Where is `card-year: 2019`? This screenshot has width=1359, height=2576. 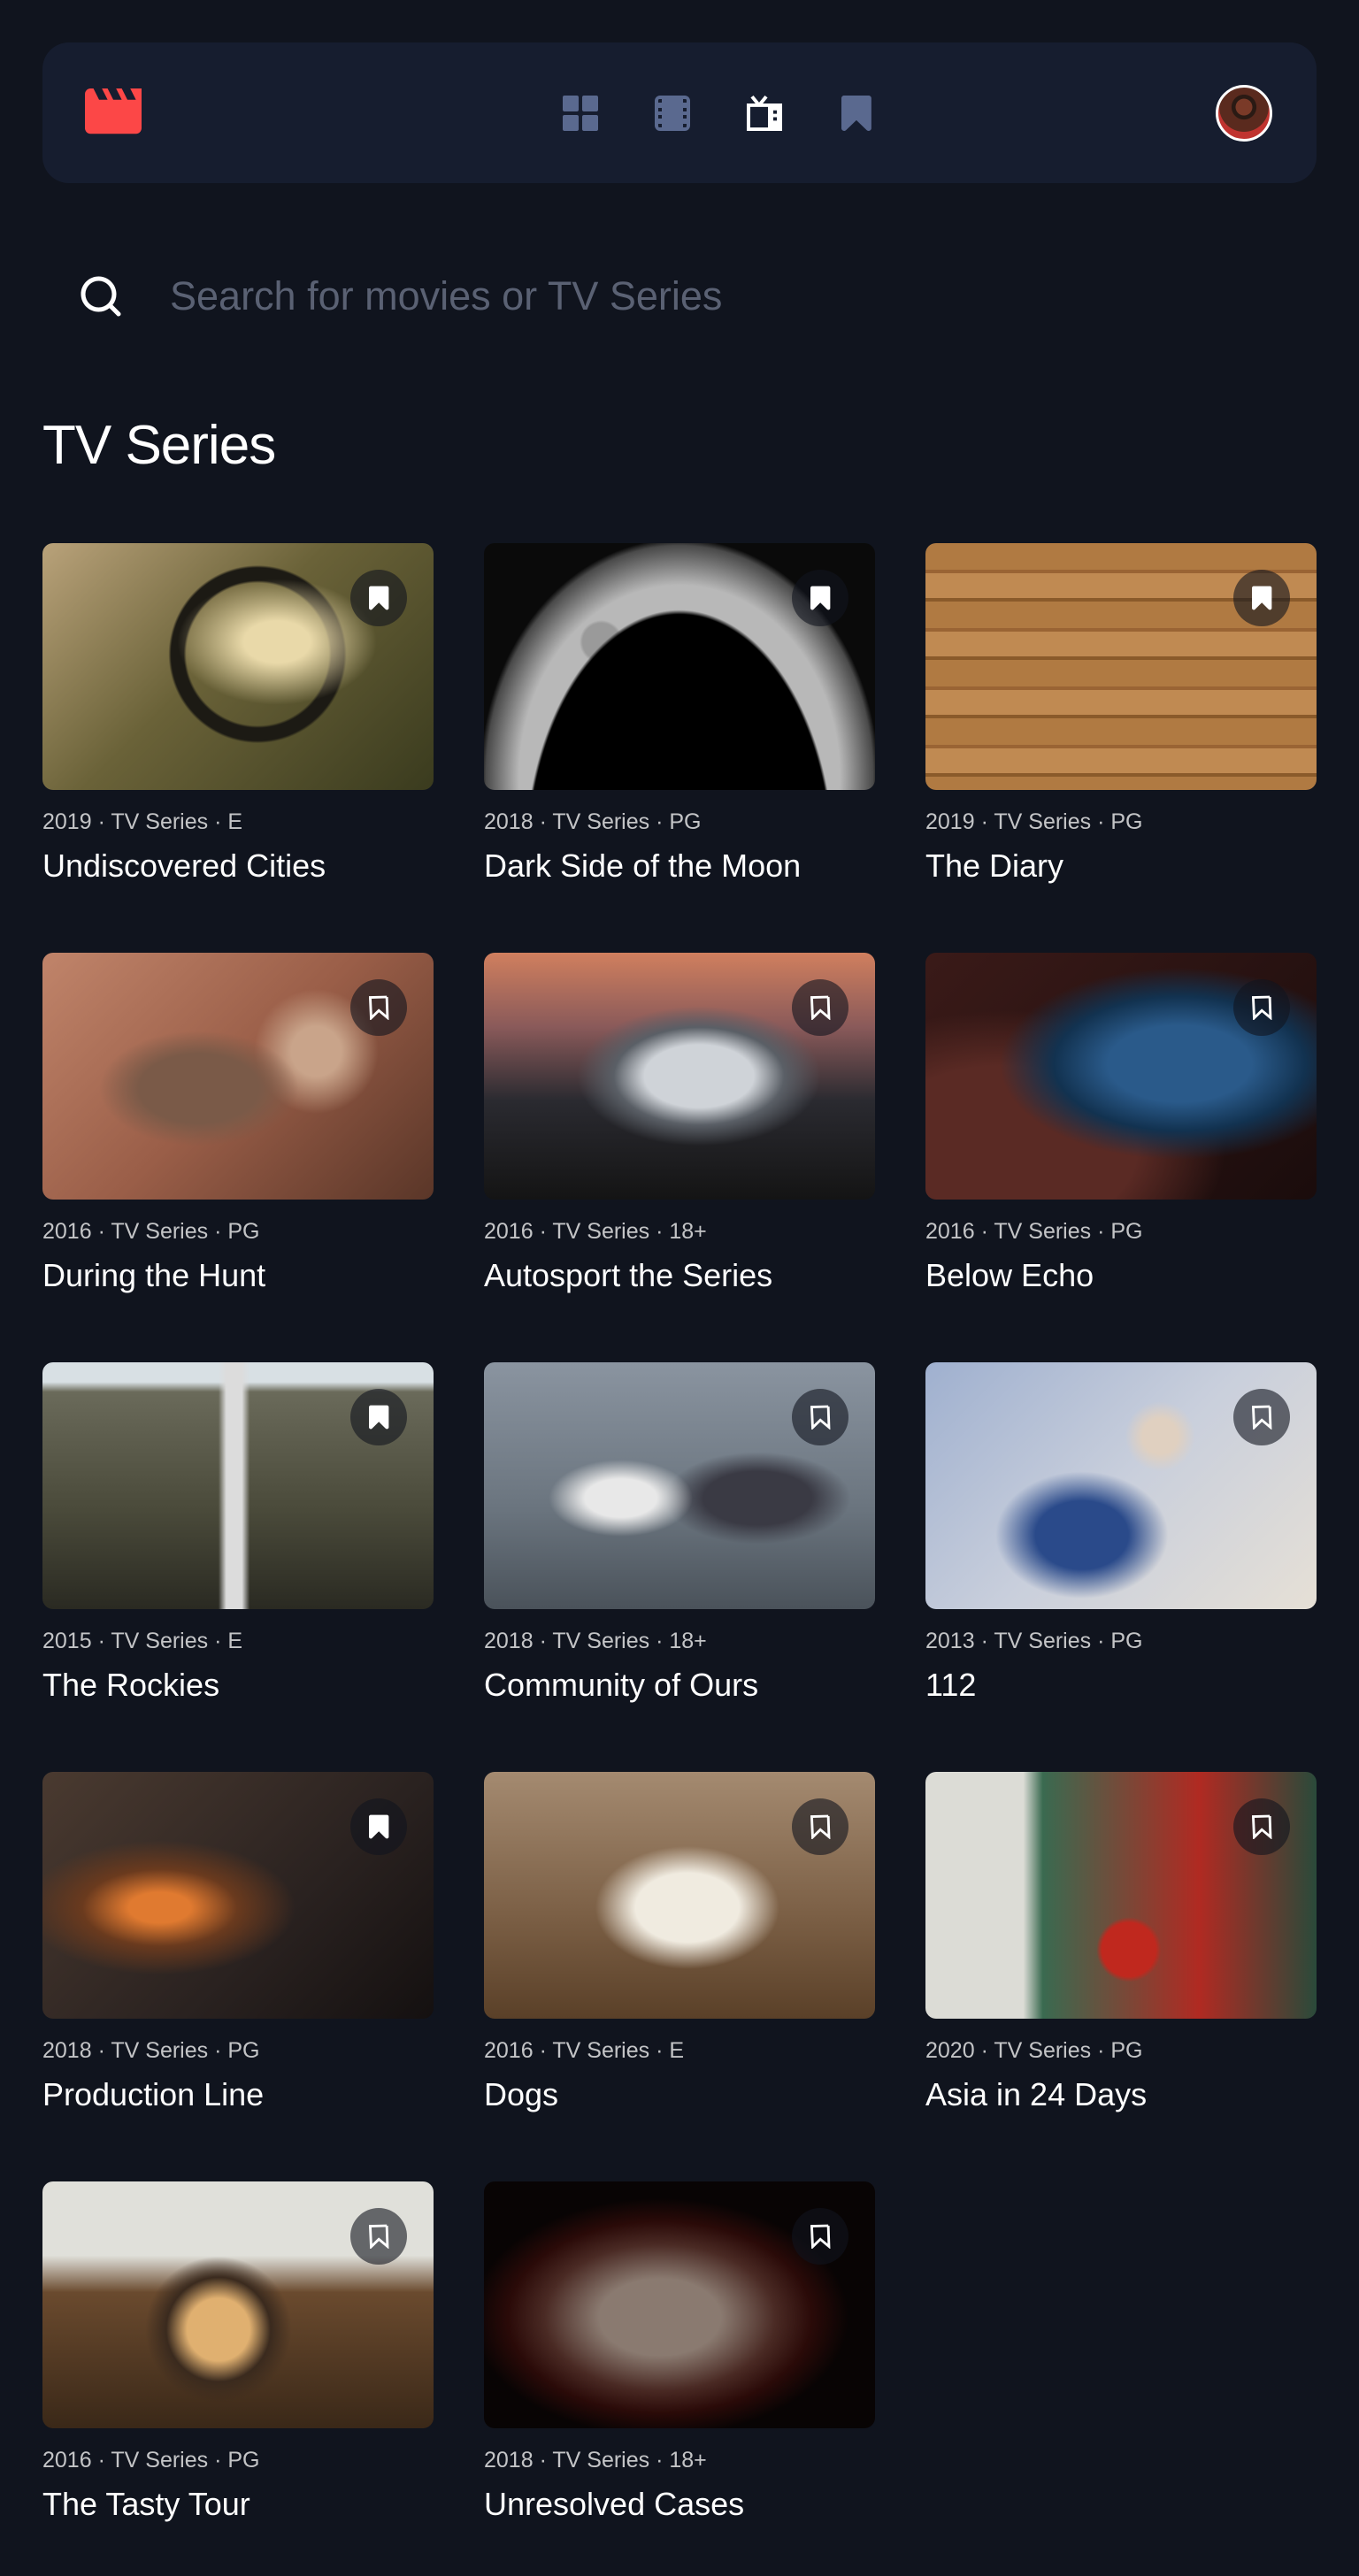 card-year: 2019 is located at coordinates (67, 821).